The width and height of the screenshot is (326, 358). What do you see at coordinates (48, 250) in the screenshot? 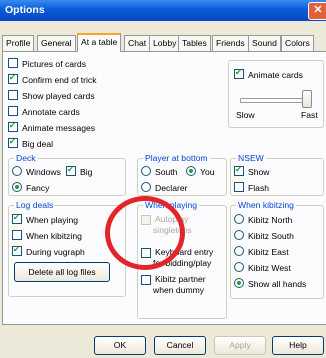
I see `log-during-vugraph-checkbox: During vugraph` at bounding box center [48, 250].